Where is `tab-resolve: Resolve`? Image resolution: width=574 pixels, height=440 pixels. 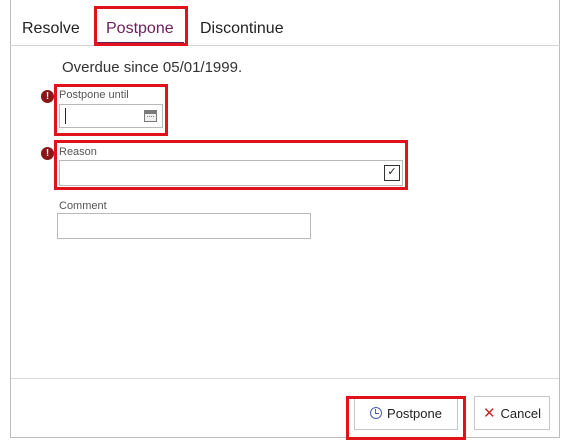
tab-resolve: Resolve is located at coordinates (51, 29).